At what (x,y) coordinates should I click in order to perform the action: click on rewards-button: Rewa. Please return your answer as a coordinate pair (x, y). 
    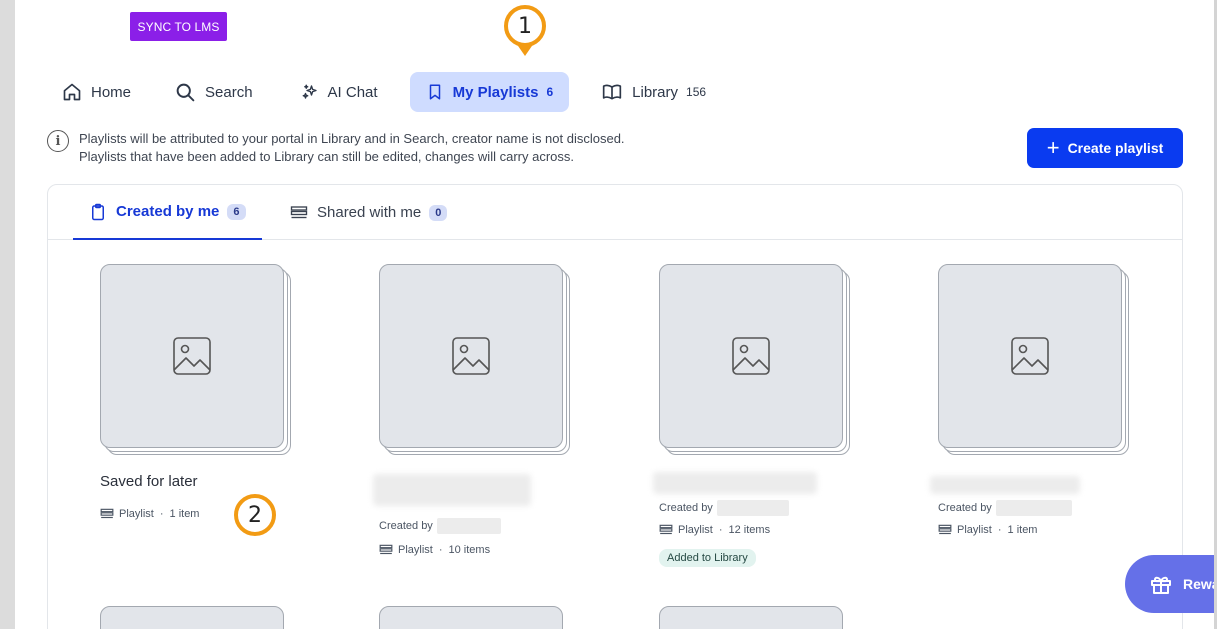
    Looking at the image, I should click on (1171, 584).